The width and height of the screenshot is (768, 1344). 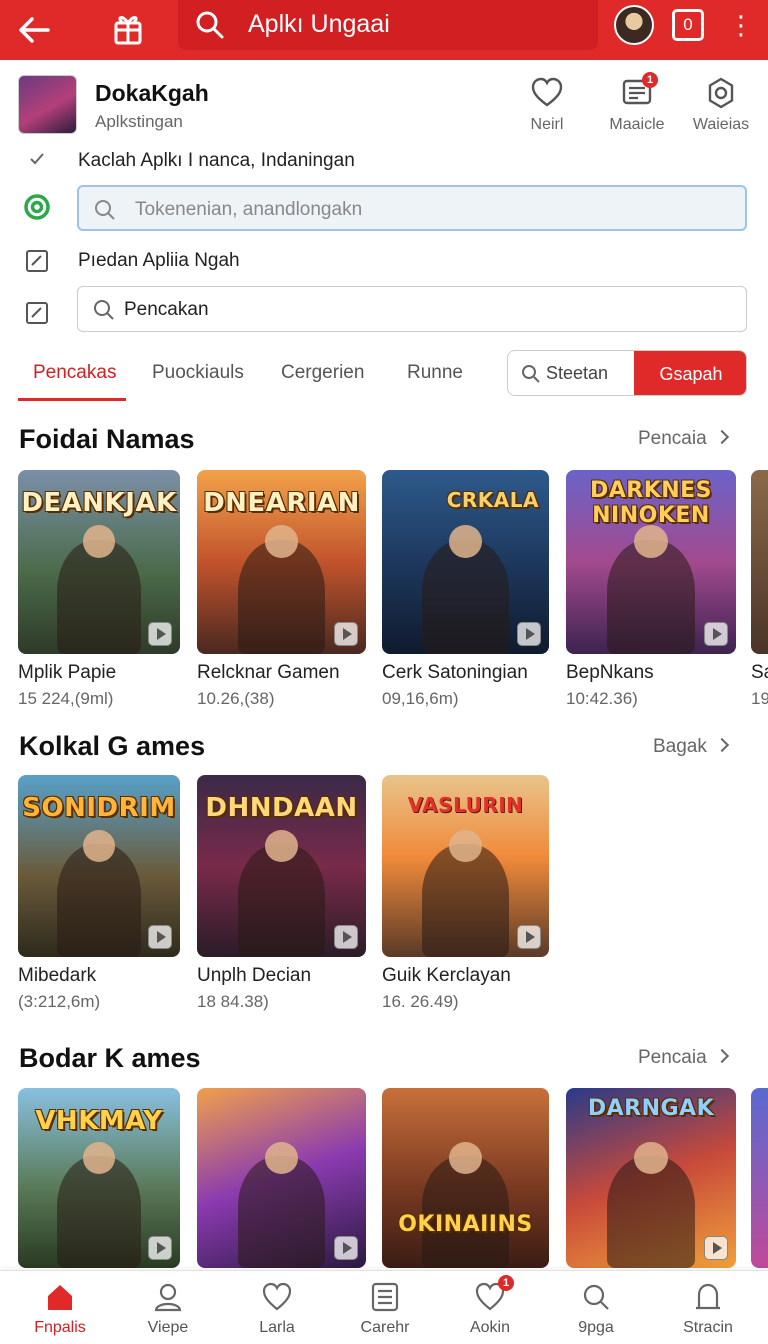 What do you see at coordinates (281, 866) in the screenshot?
I see `game-thumbnail: DHNDAAN` at bounding box center [281, 866].